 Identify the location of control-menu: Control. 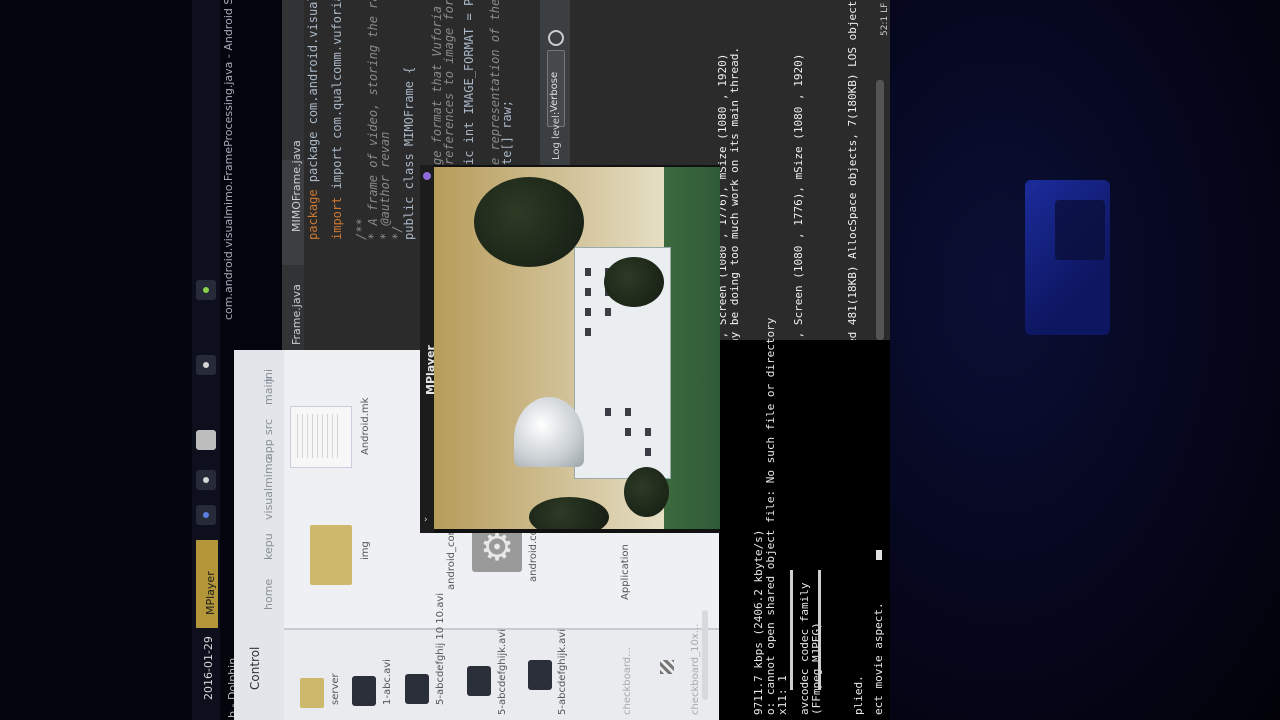
(255, 668).